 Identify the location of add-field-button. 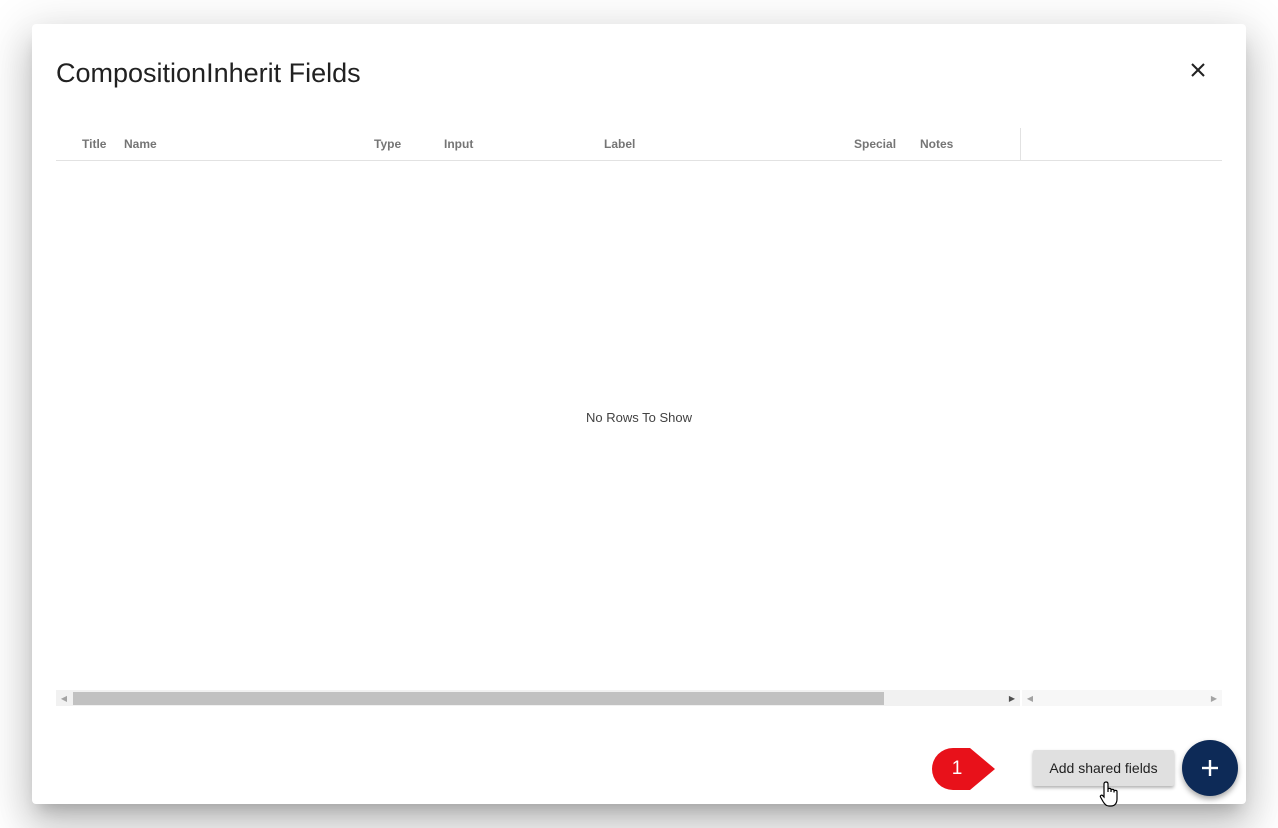
(1210, 768).